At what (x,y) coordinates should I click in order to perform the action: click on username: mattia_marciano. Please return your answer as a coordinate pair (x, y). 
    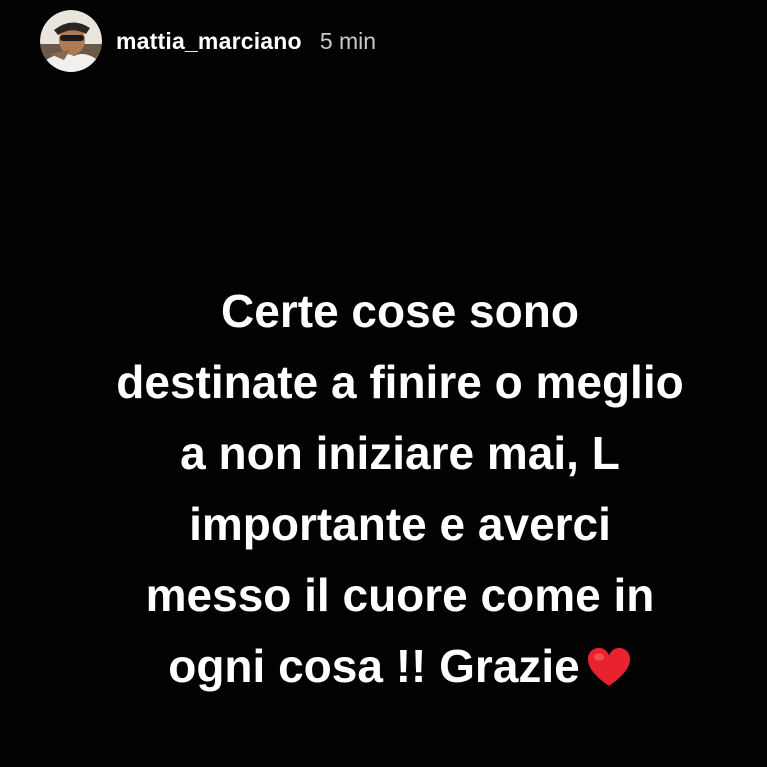
    Looking at the image, I should click on (209, 41).